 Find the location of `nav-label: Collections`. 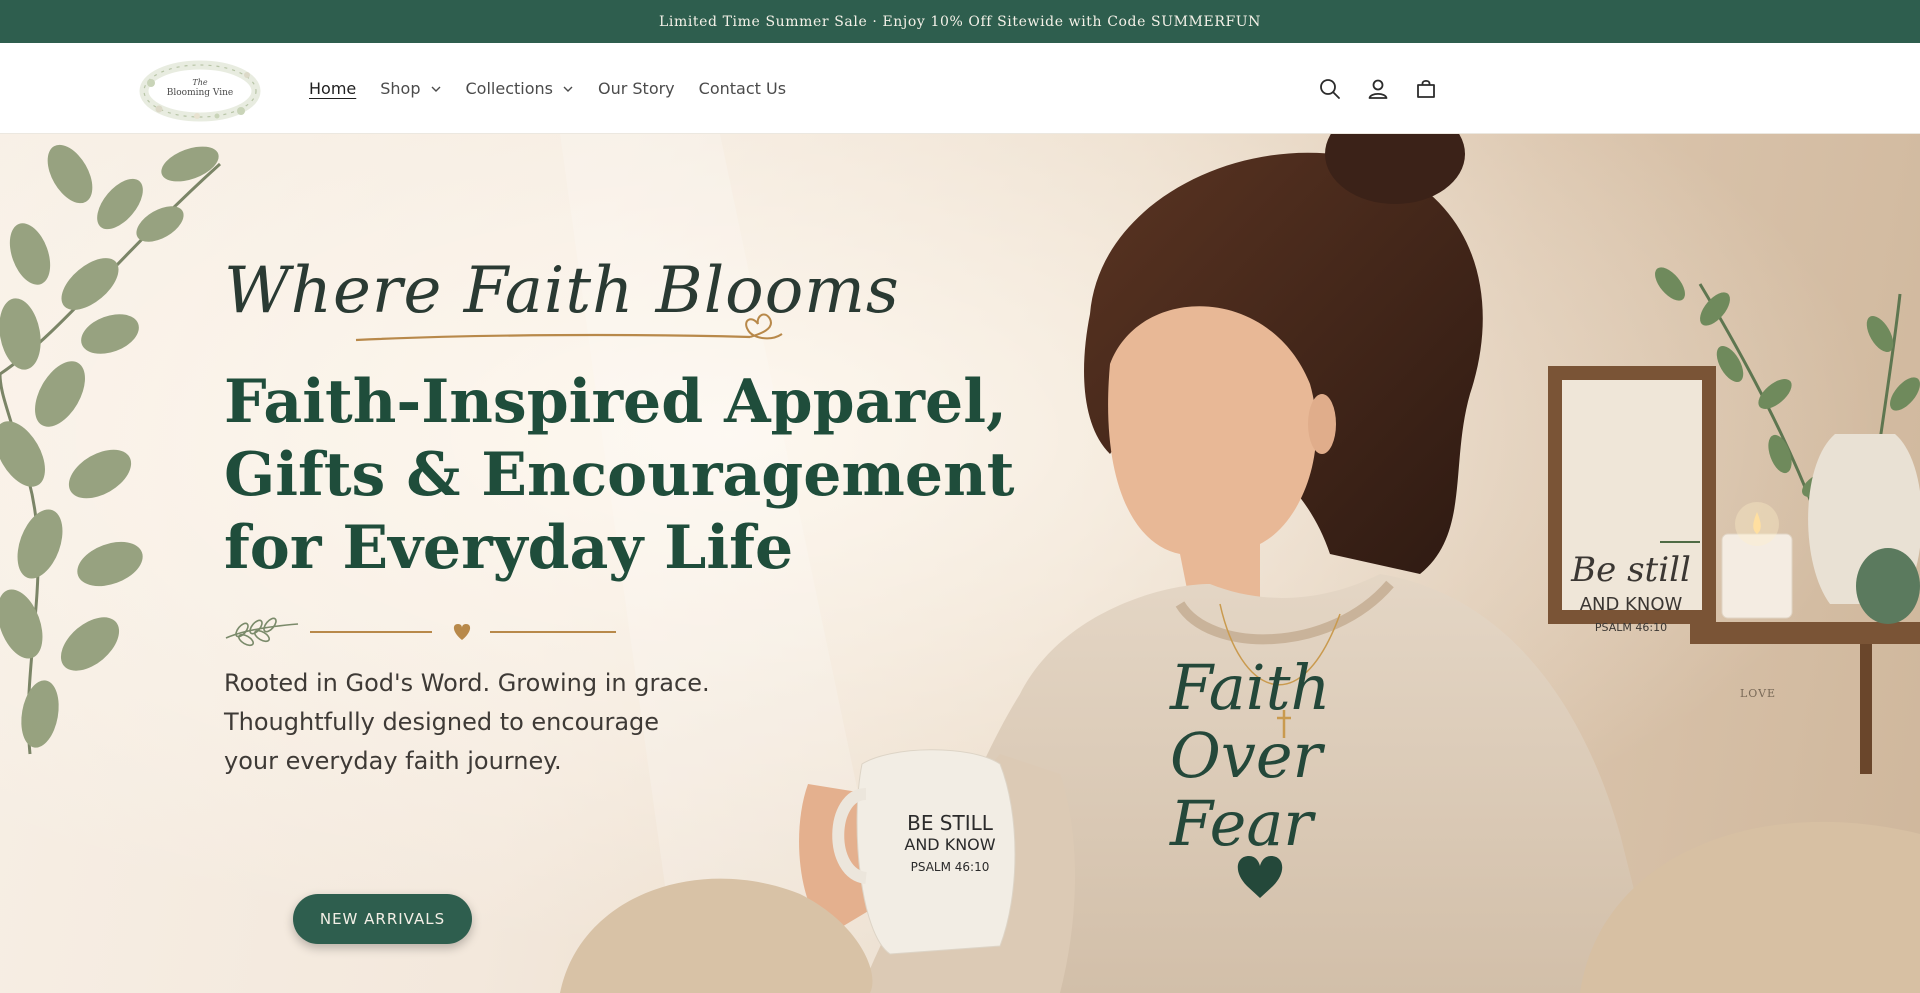

nav-label: Collections is located at coordinates (509, 88).